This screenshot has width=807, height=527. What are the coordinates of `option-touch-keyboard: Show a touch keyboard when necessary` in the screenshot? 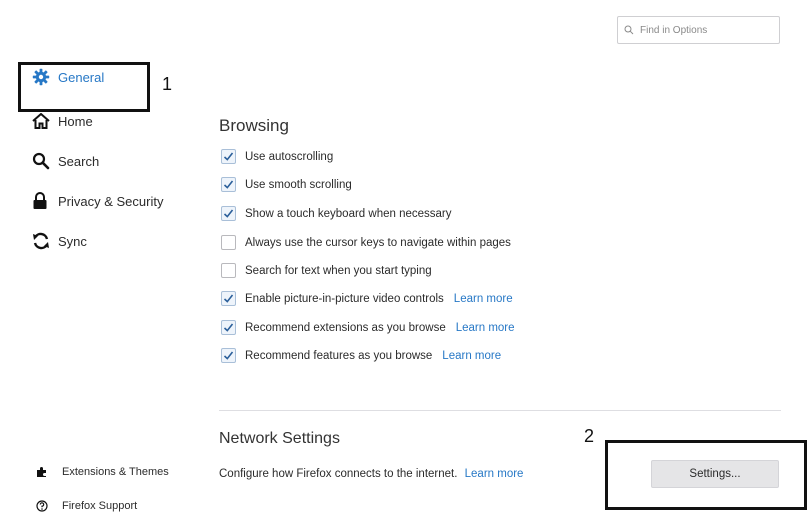 It's located at (336, 213).